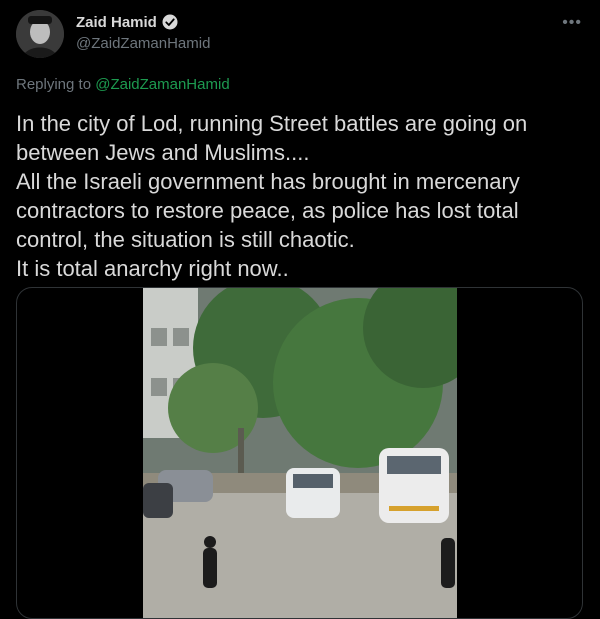 The height and width of the screenshot is (619, 600). I want to click on reply-context: Replying to @ZaidZamanHamid, so click(123, 84).